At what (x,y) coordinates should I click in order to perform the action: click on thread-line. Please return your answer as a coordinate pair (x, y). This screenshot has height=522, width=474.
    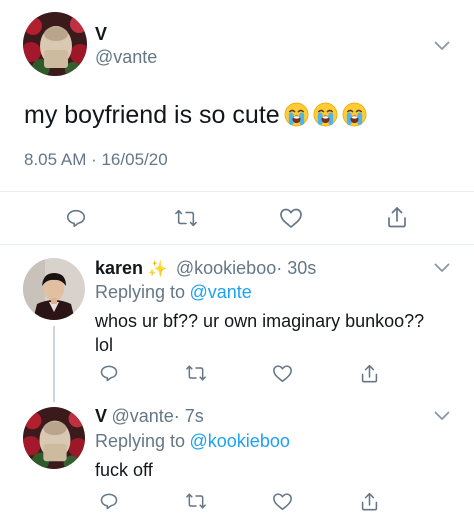
    Looking at the image, I should click on (54, 364).